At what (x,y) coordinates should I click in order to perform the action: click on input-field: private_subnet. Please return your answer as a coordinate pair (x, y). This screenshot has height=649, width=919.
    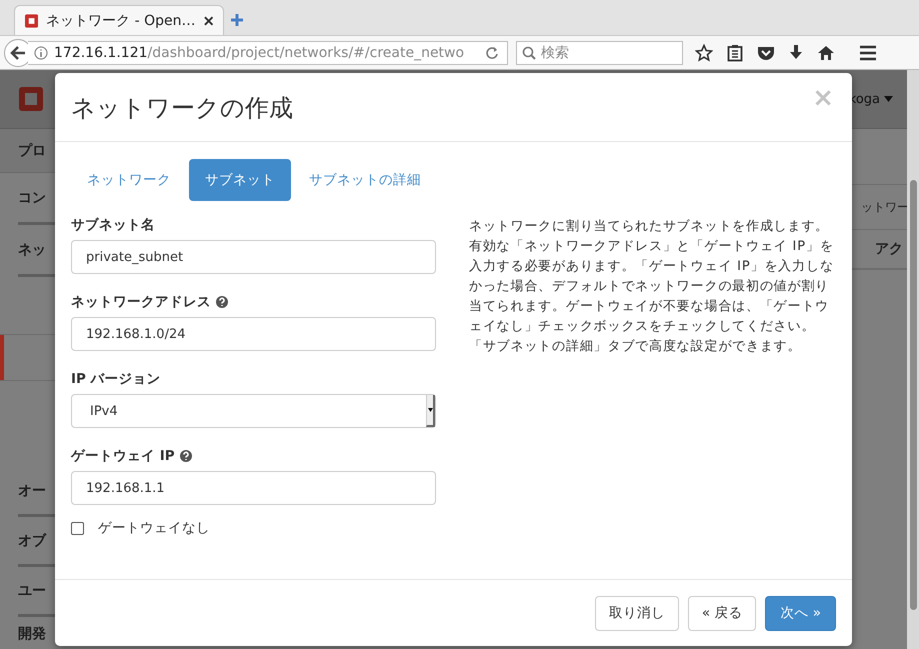
    Looking at the image, I should click on (253, 257).